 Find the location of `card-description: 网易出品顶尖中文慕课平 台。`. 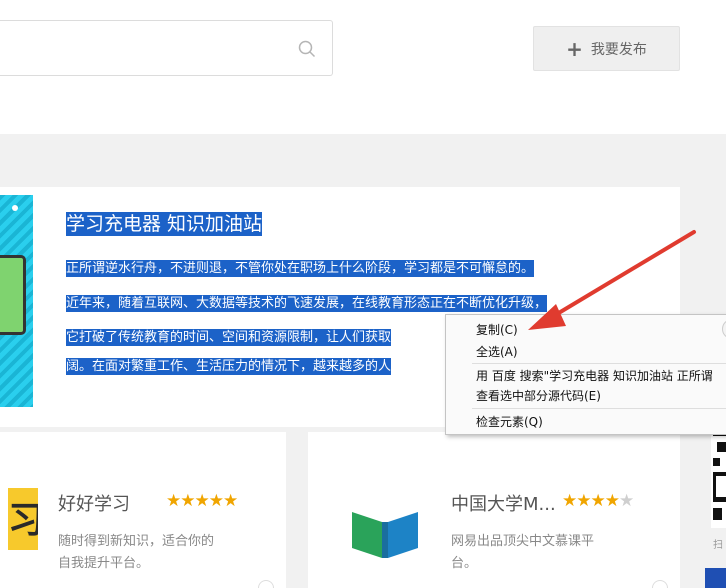

card-description: 网易出品顶尖中文慕课平 台。 is located at coordinates (522, 553).